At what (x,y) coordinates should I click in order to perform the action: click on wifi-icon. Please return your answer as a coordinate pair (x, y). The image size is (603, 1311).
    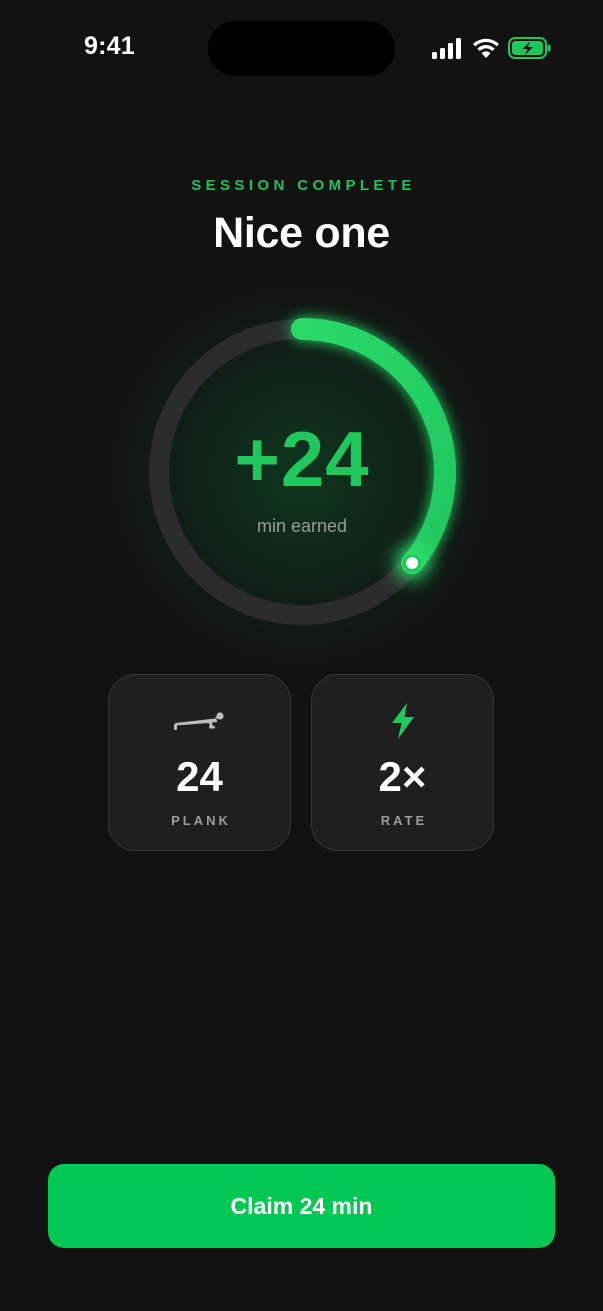
    Looking at the image, I should click on (486, 48).